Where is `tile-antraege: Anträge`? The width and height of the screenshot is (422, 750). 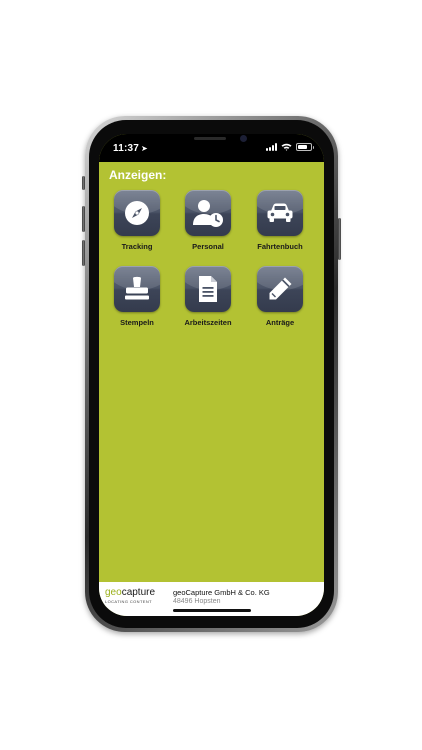
tile-antraege: Anträge is located at coordinates (280, 296).